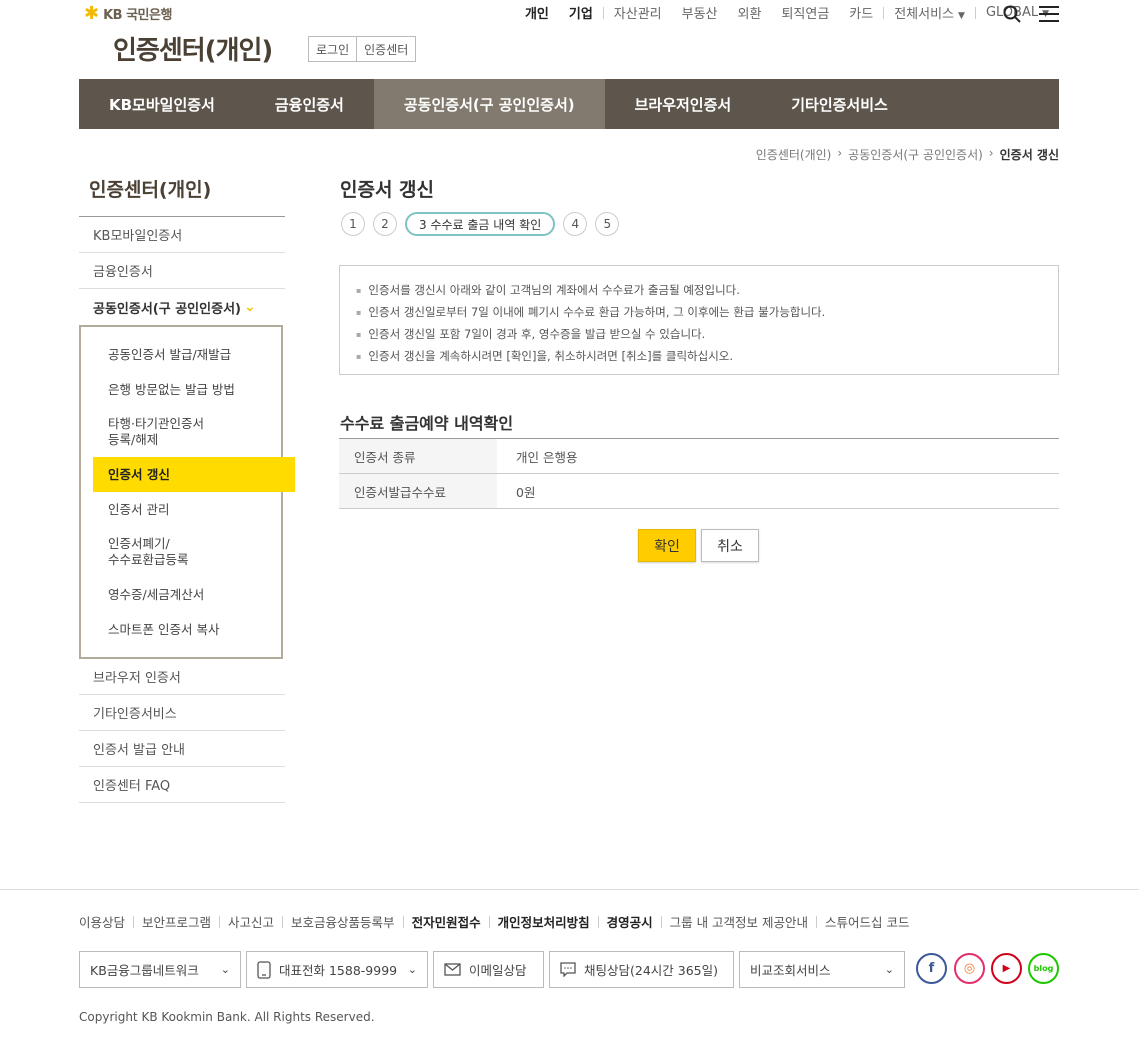 This screenshot has width=1139, height=1048. I want to click on topnav-card: 카드, so click(861, 12).